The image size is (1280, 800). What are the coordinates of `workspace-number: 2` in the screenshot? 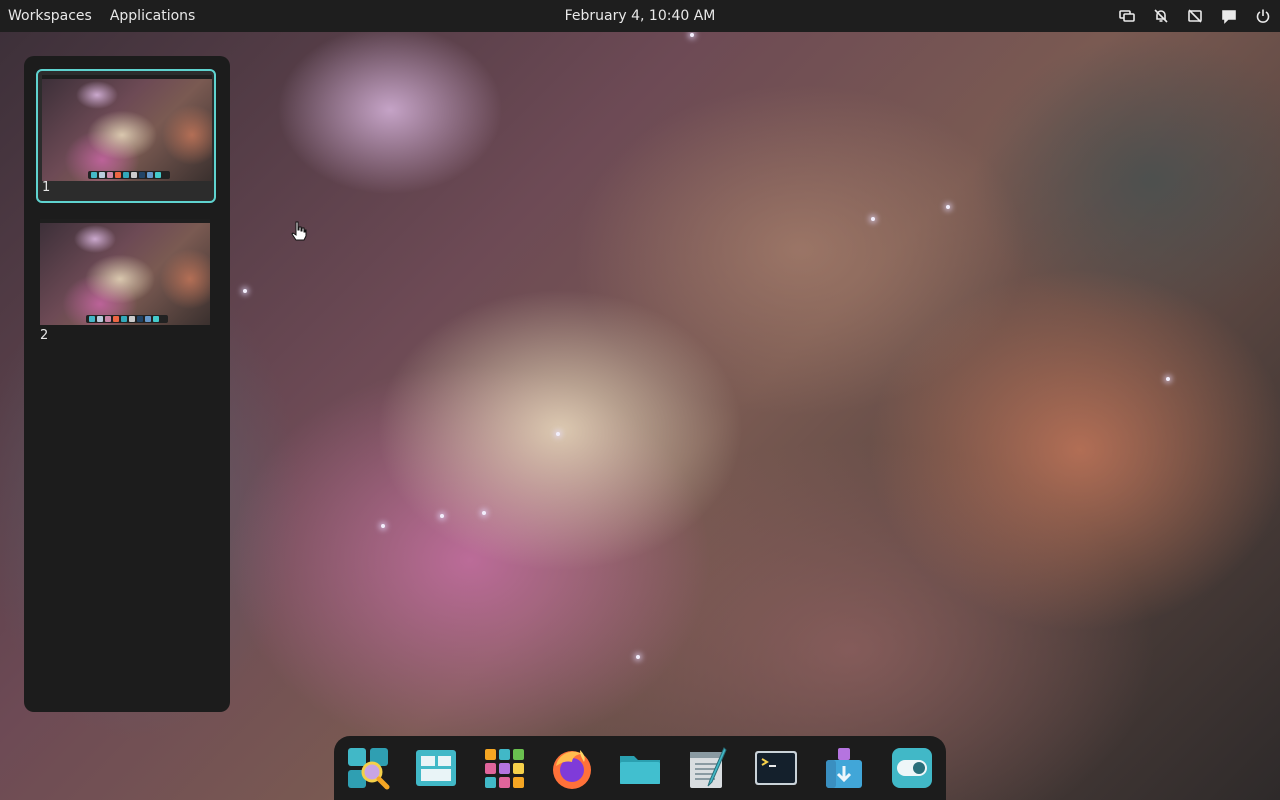 It's located at (44, 335).